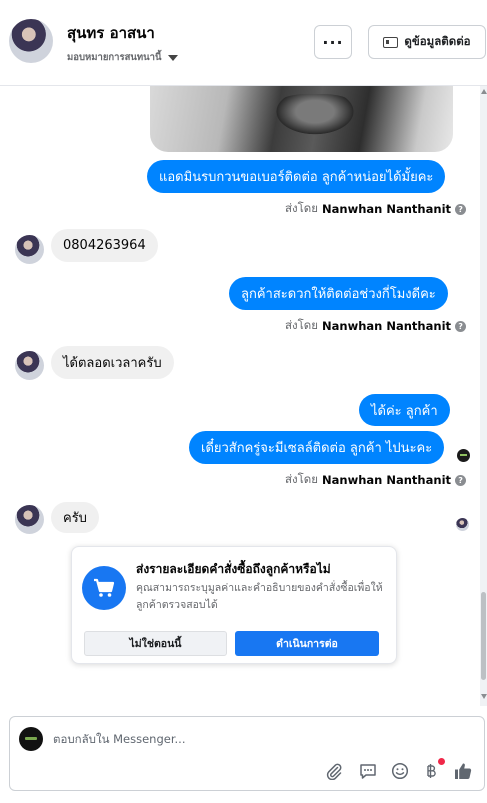  What do you see at coordinates (483, 636) in the screenshot?
I see `scrollbar-thumb` at bounding box center [483, 636].